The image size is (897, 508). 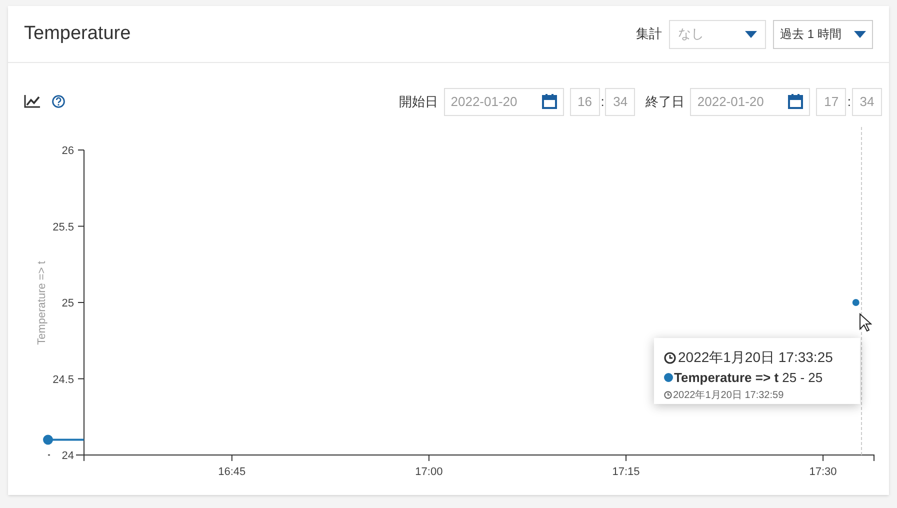 I want to click on x-tick-label: 17:30, so click(x=823, y=472).